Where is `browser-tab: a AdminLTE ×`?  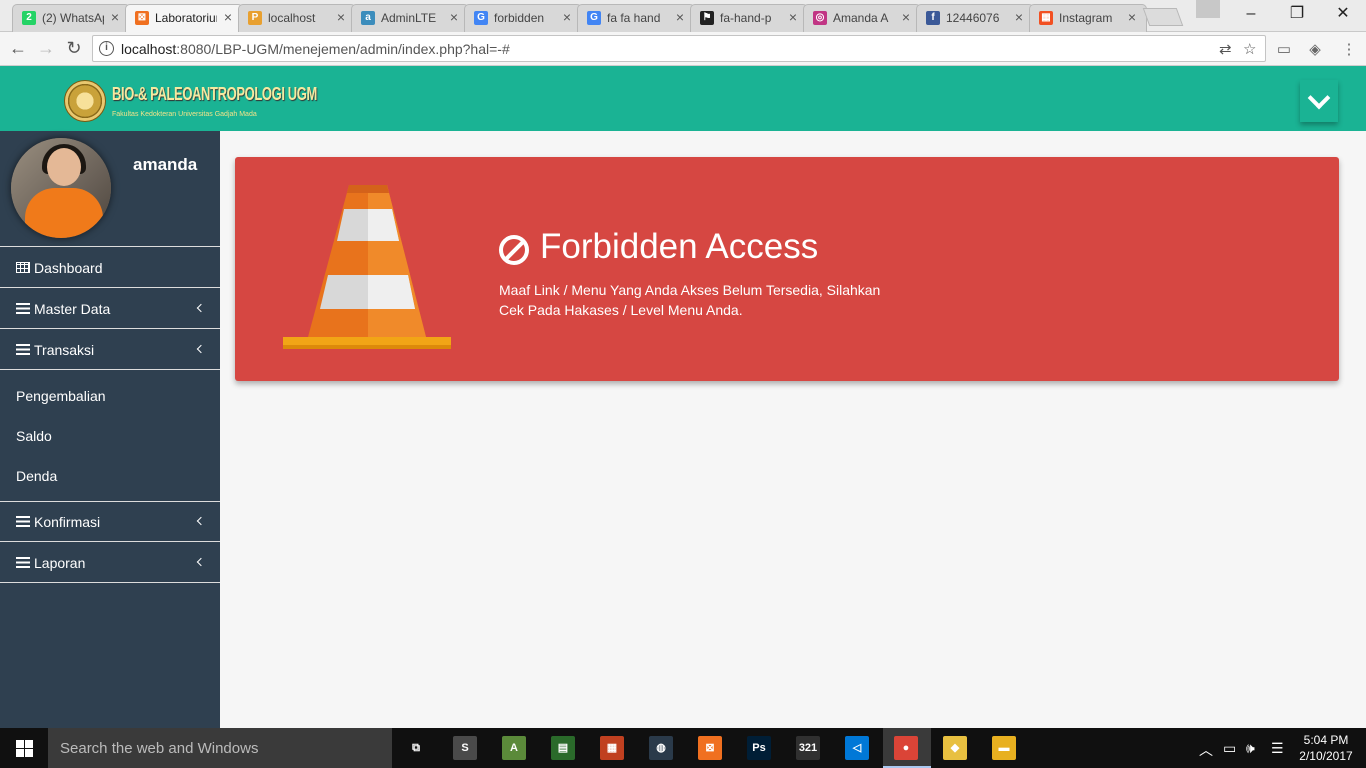
browser-tab: a AdminLTE × is located at coordinates (410, 18).